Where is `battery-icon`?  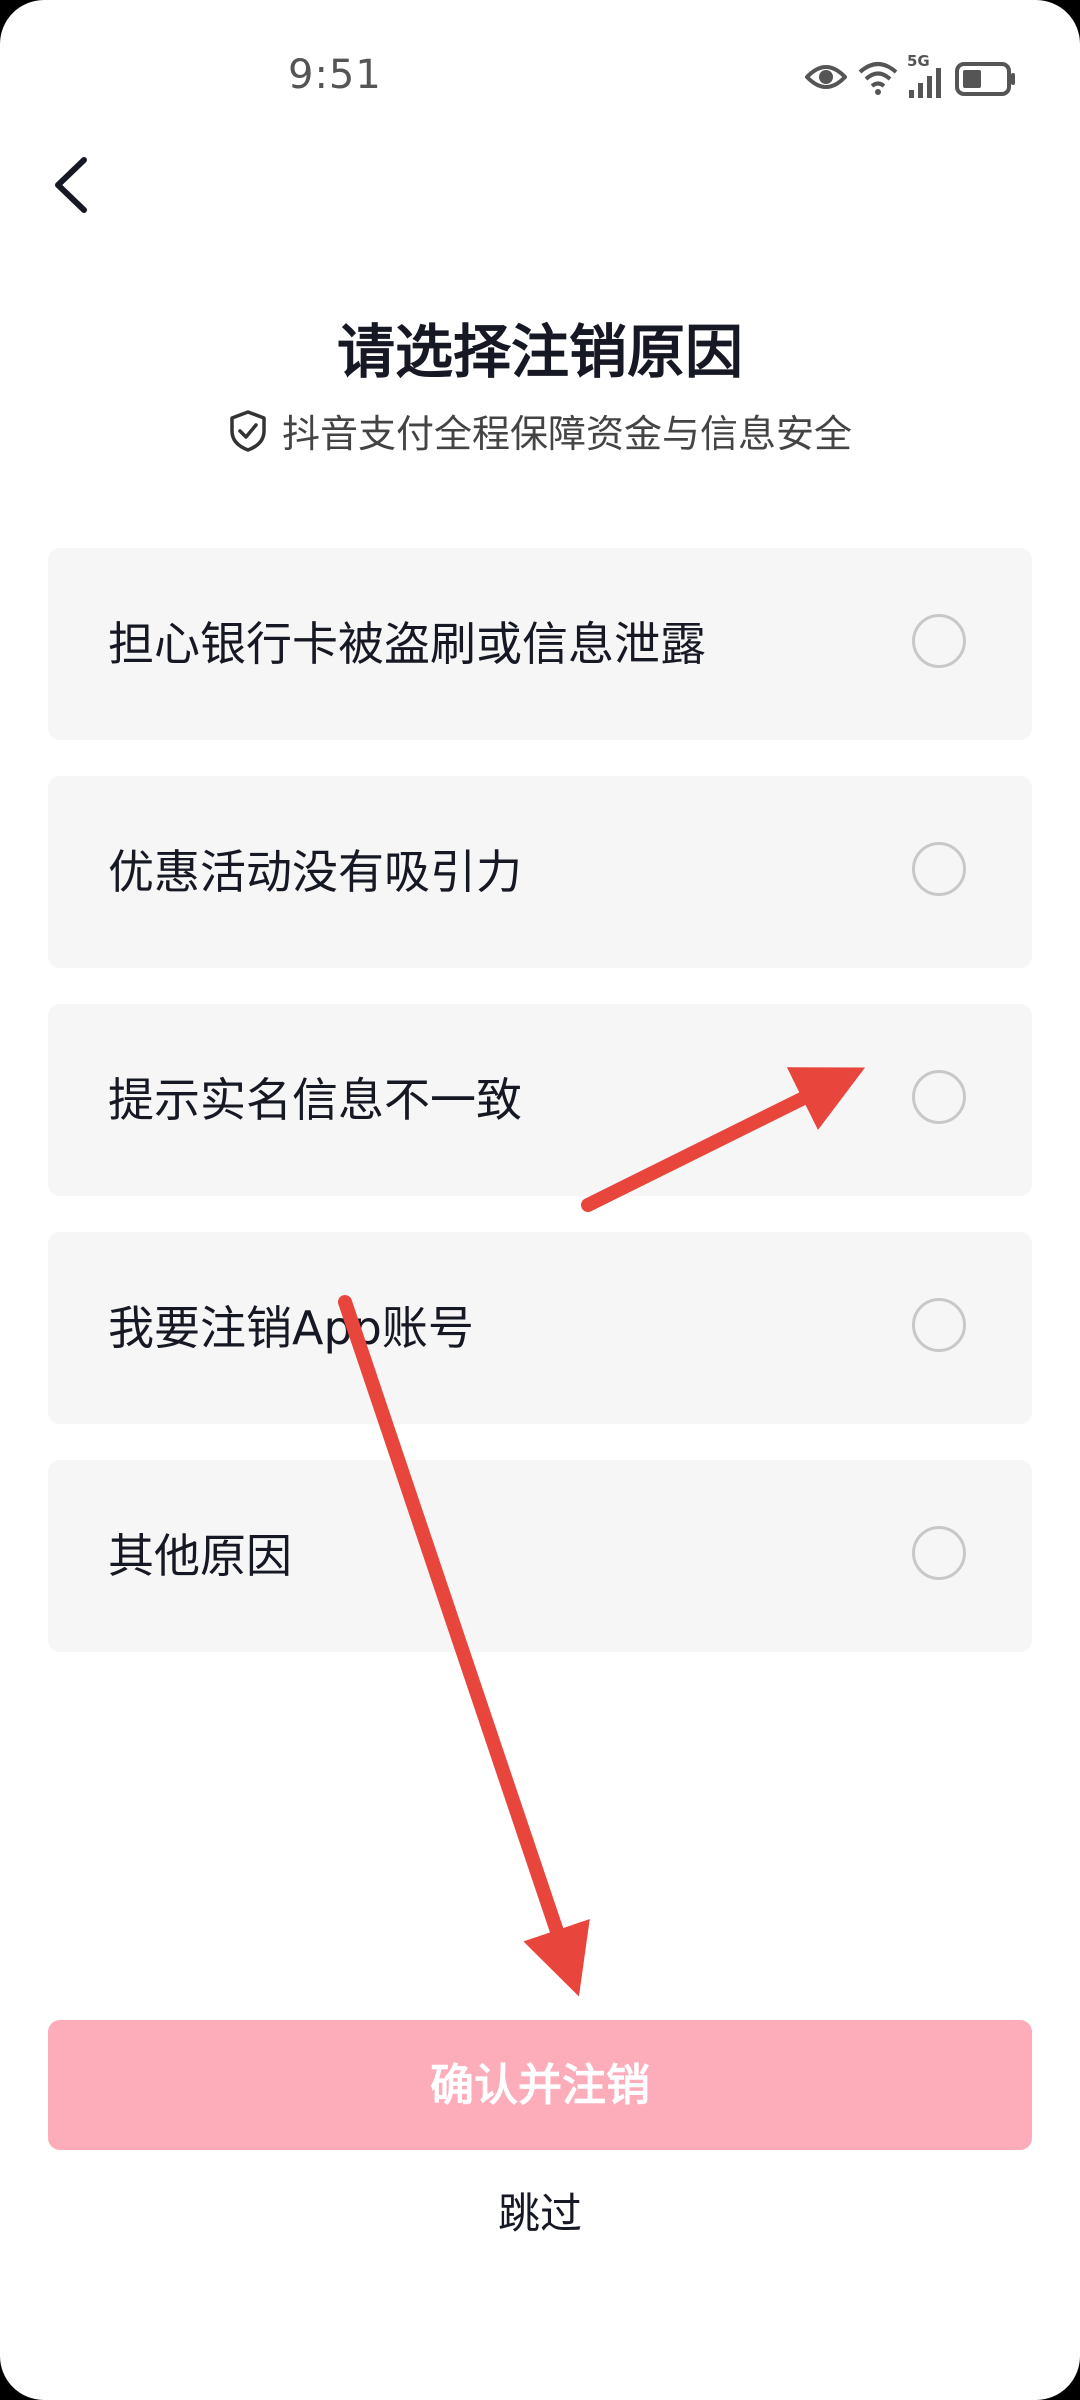
battery-icon is located at coordinates (985, 79).